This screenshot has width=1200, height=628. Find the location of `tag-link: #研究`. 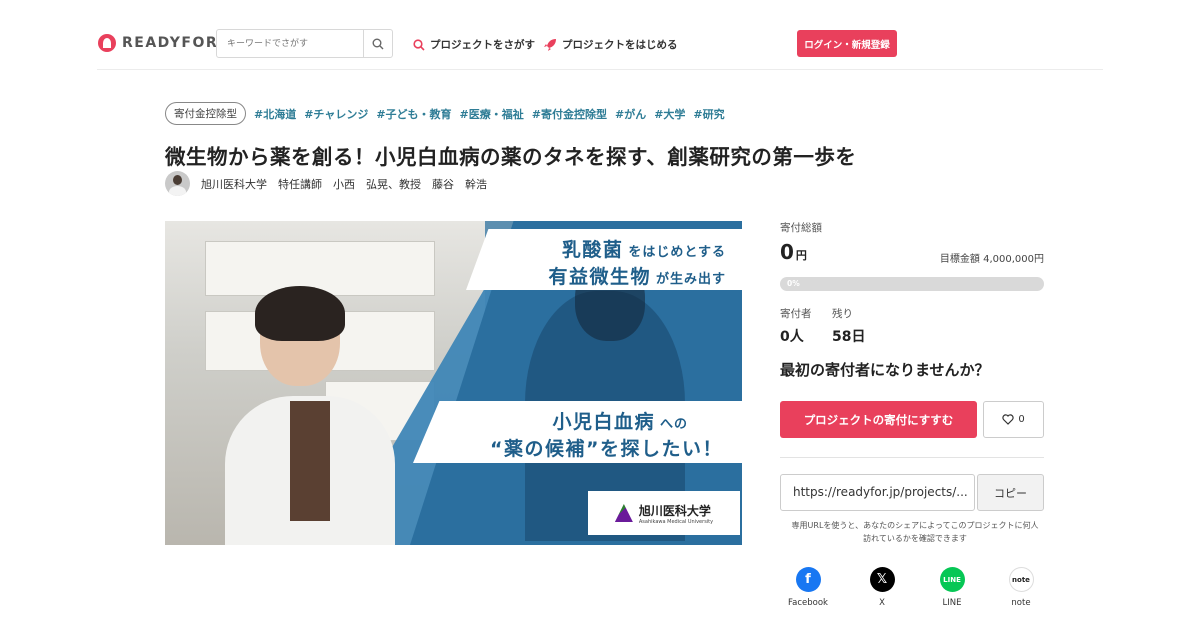

tag-link: #研究 is located at coordinates (708, 114).